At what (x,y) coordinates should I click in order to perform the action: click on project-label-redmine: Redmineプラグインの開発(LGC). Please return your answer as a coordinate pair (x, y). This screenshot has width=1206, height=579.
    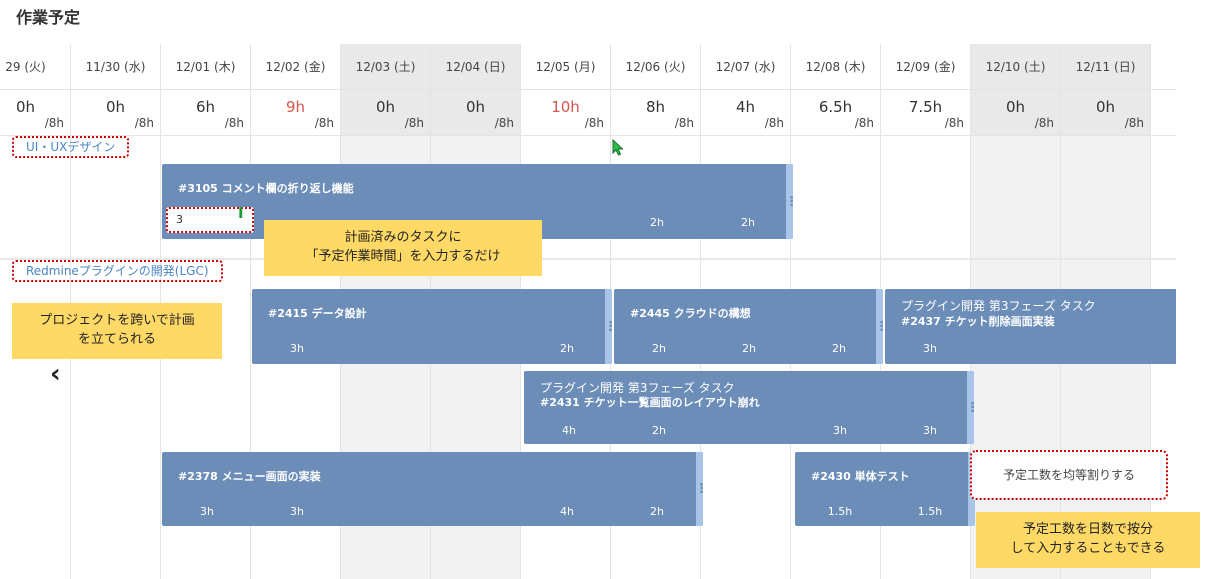
    Looking at the image, I should click on (117, 271).